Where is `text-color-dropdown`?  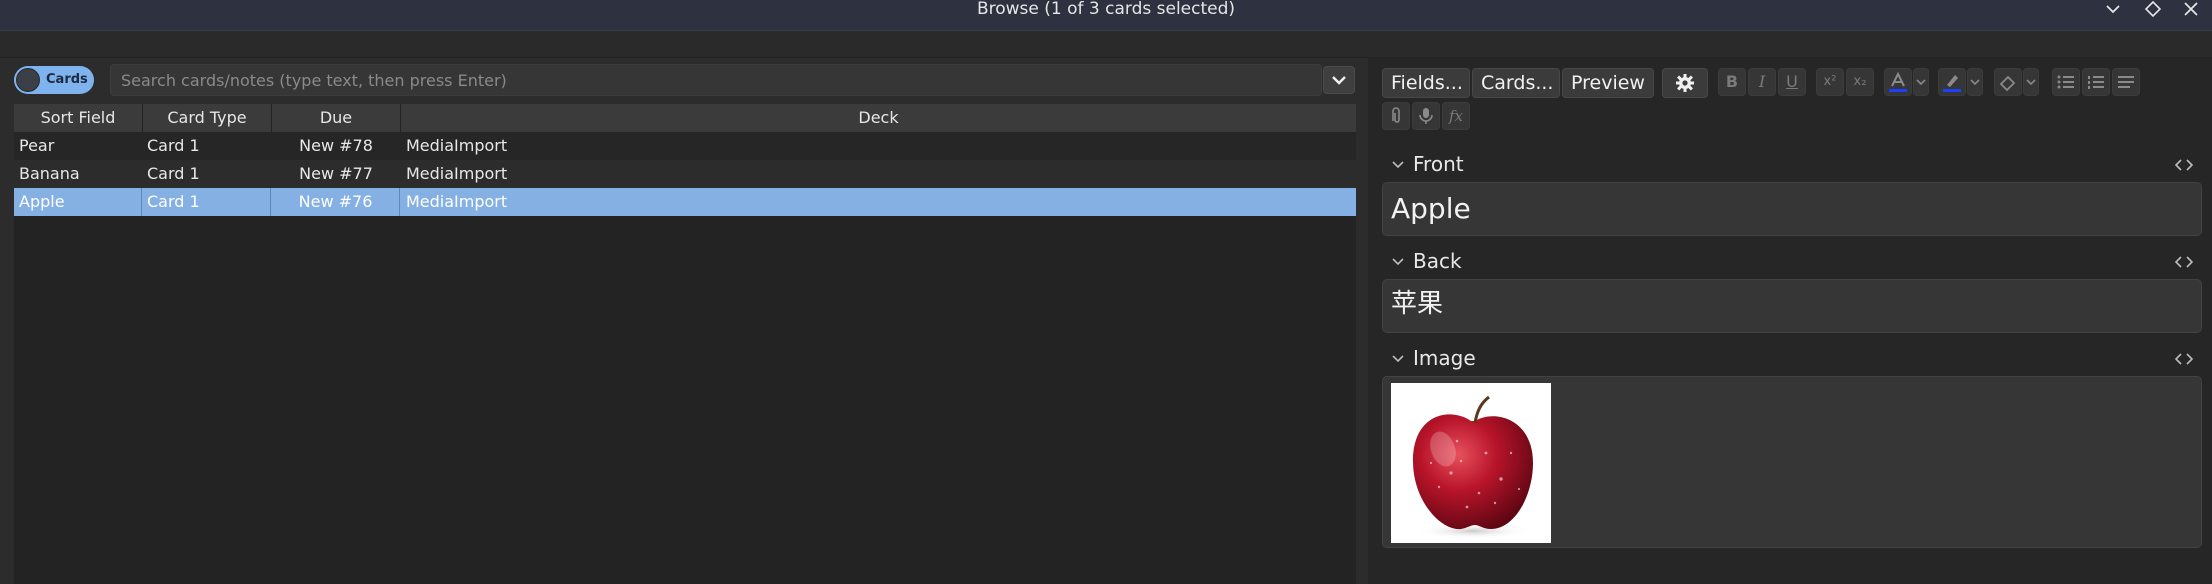 text-color-dropdown is located at coordinates (1921, 82).